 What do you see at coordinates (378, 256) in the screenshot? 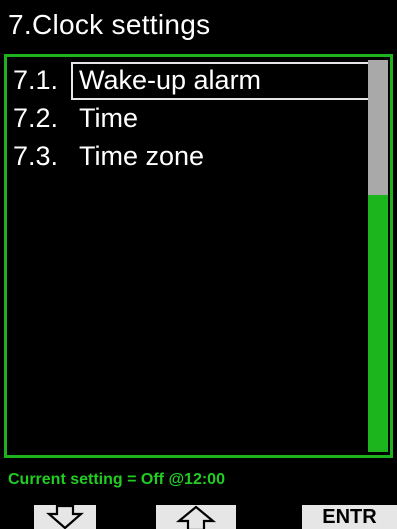
I see `scrollbar` at bounding box center [378, 256].